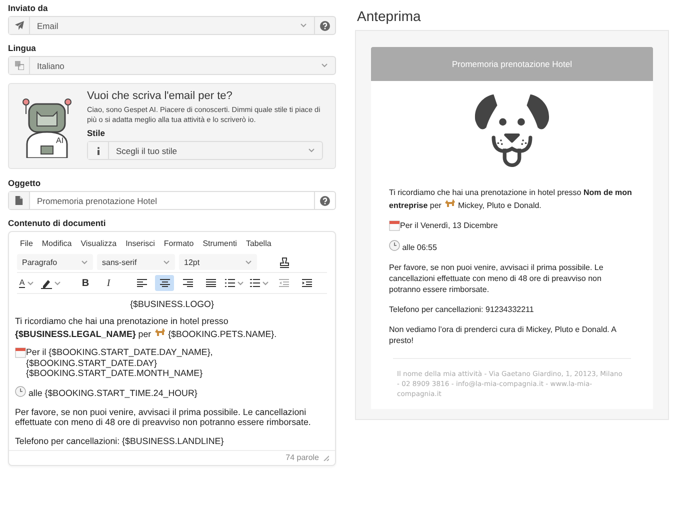 The image size is (682, 518). I want to click on format-select: 12pt, so click(218, 262).